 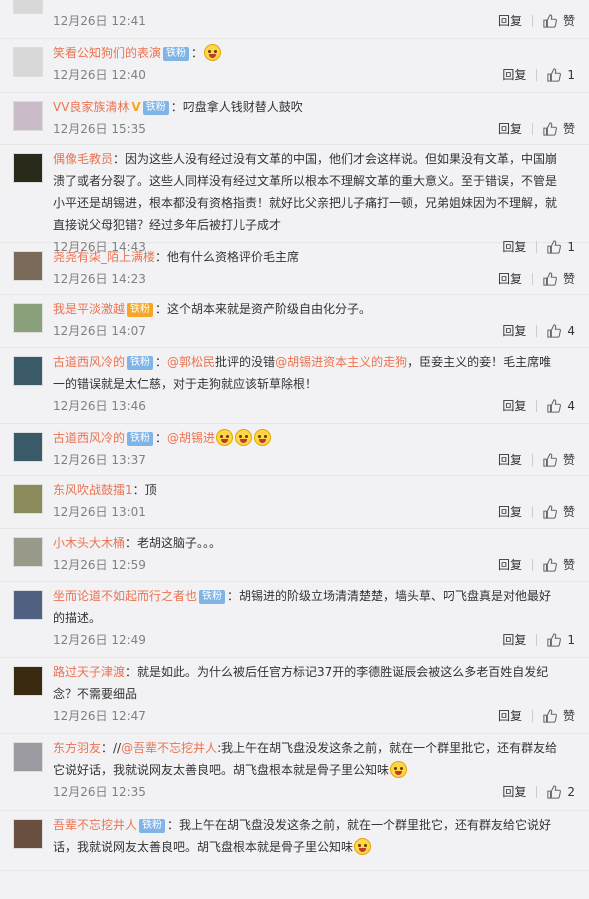 I want to click on comment-meta: 12月26日 12:35 回复 2, so click(x=314, y=792).